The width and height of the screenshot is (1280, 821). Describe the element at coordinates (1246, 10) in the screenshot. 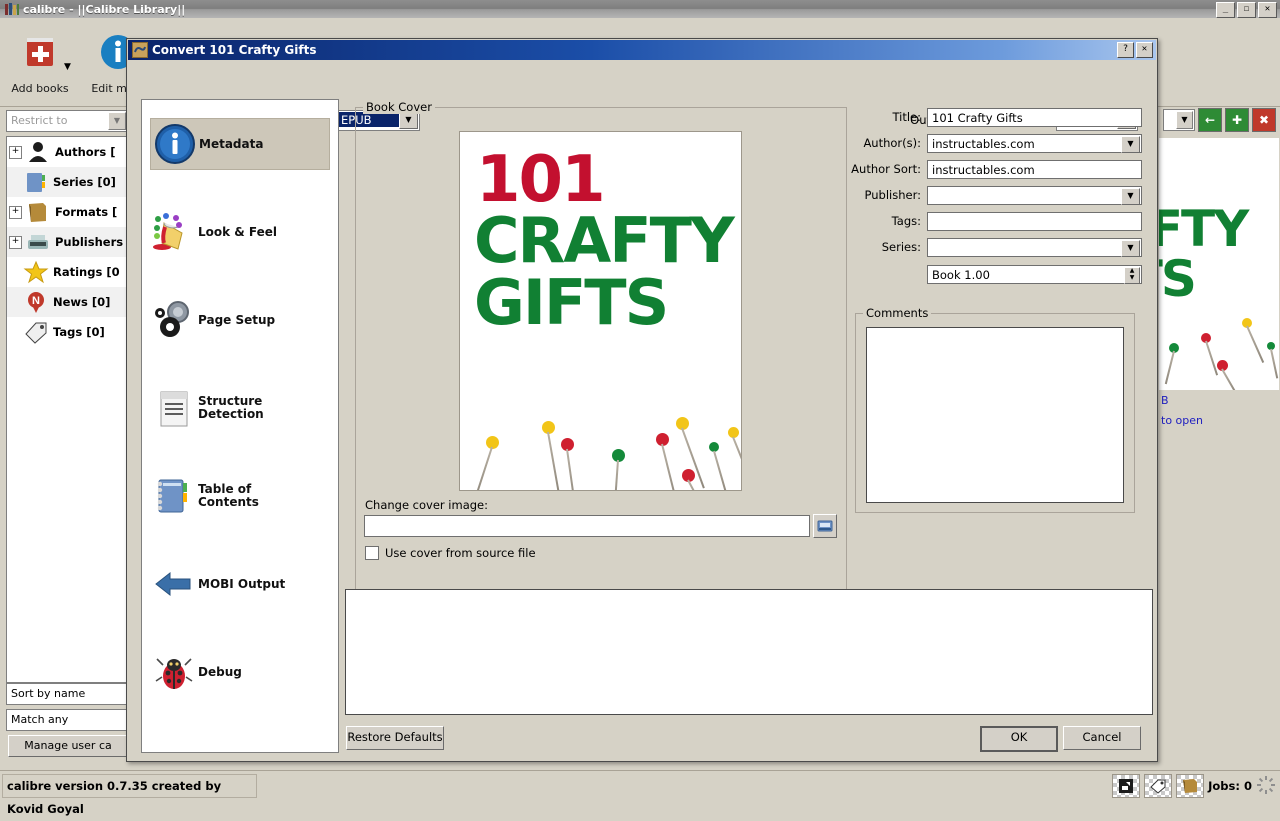

I see `restore-button: ☐` at that location.